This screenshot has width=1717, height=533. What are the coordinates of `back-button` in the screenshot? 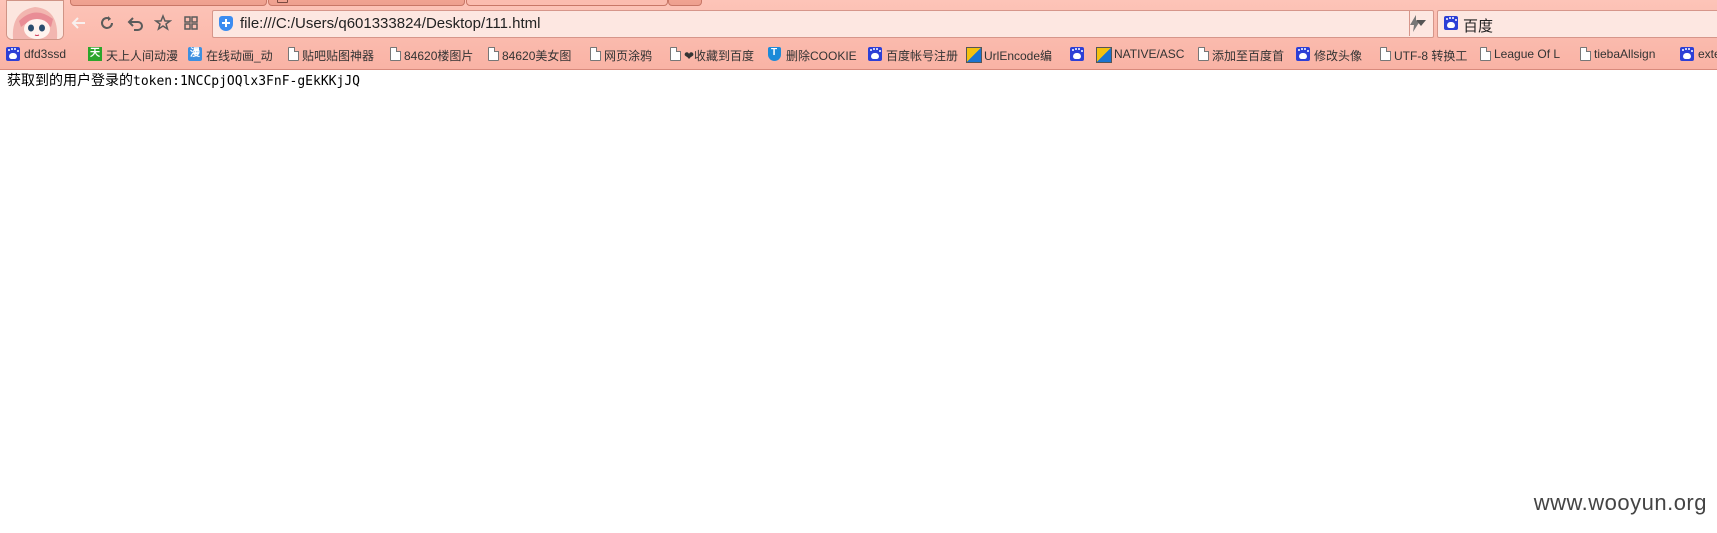 It's located at (79, 23).